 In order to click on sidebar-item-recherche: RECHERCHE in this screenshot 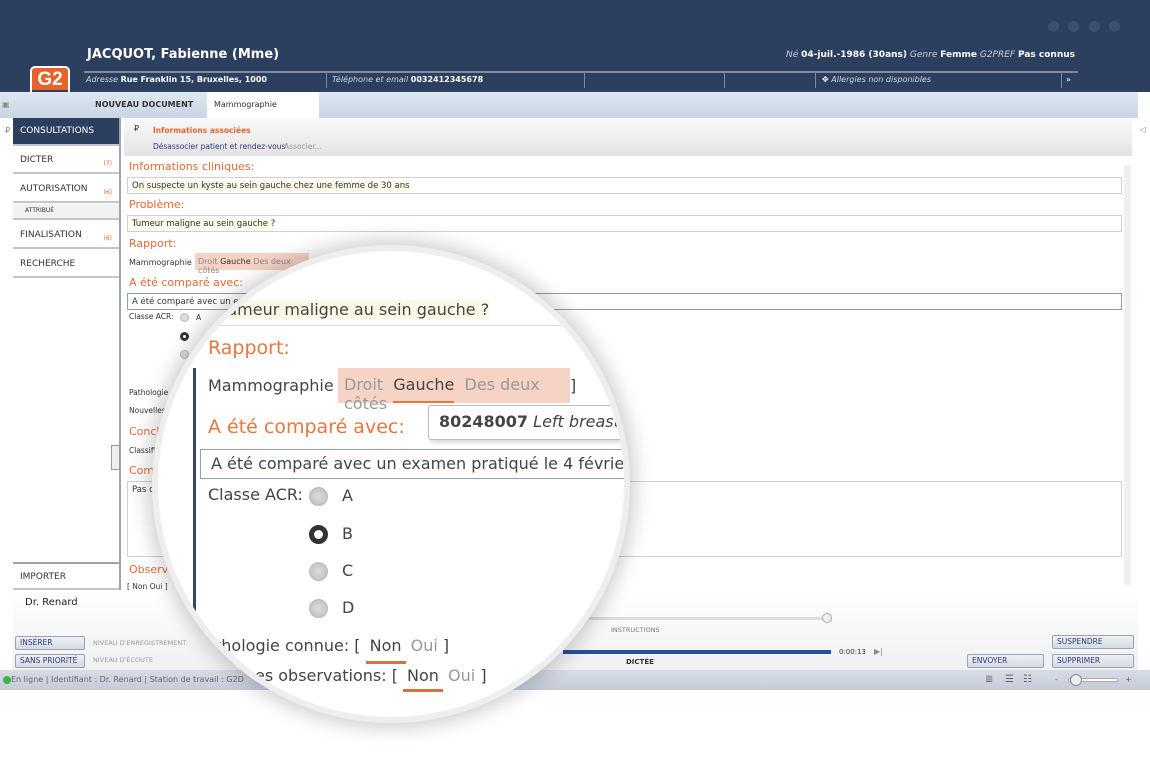, I will do `click(66, 264)`.